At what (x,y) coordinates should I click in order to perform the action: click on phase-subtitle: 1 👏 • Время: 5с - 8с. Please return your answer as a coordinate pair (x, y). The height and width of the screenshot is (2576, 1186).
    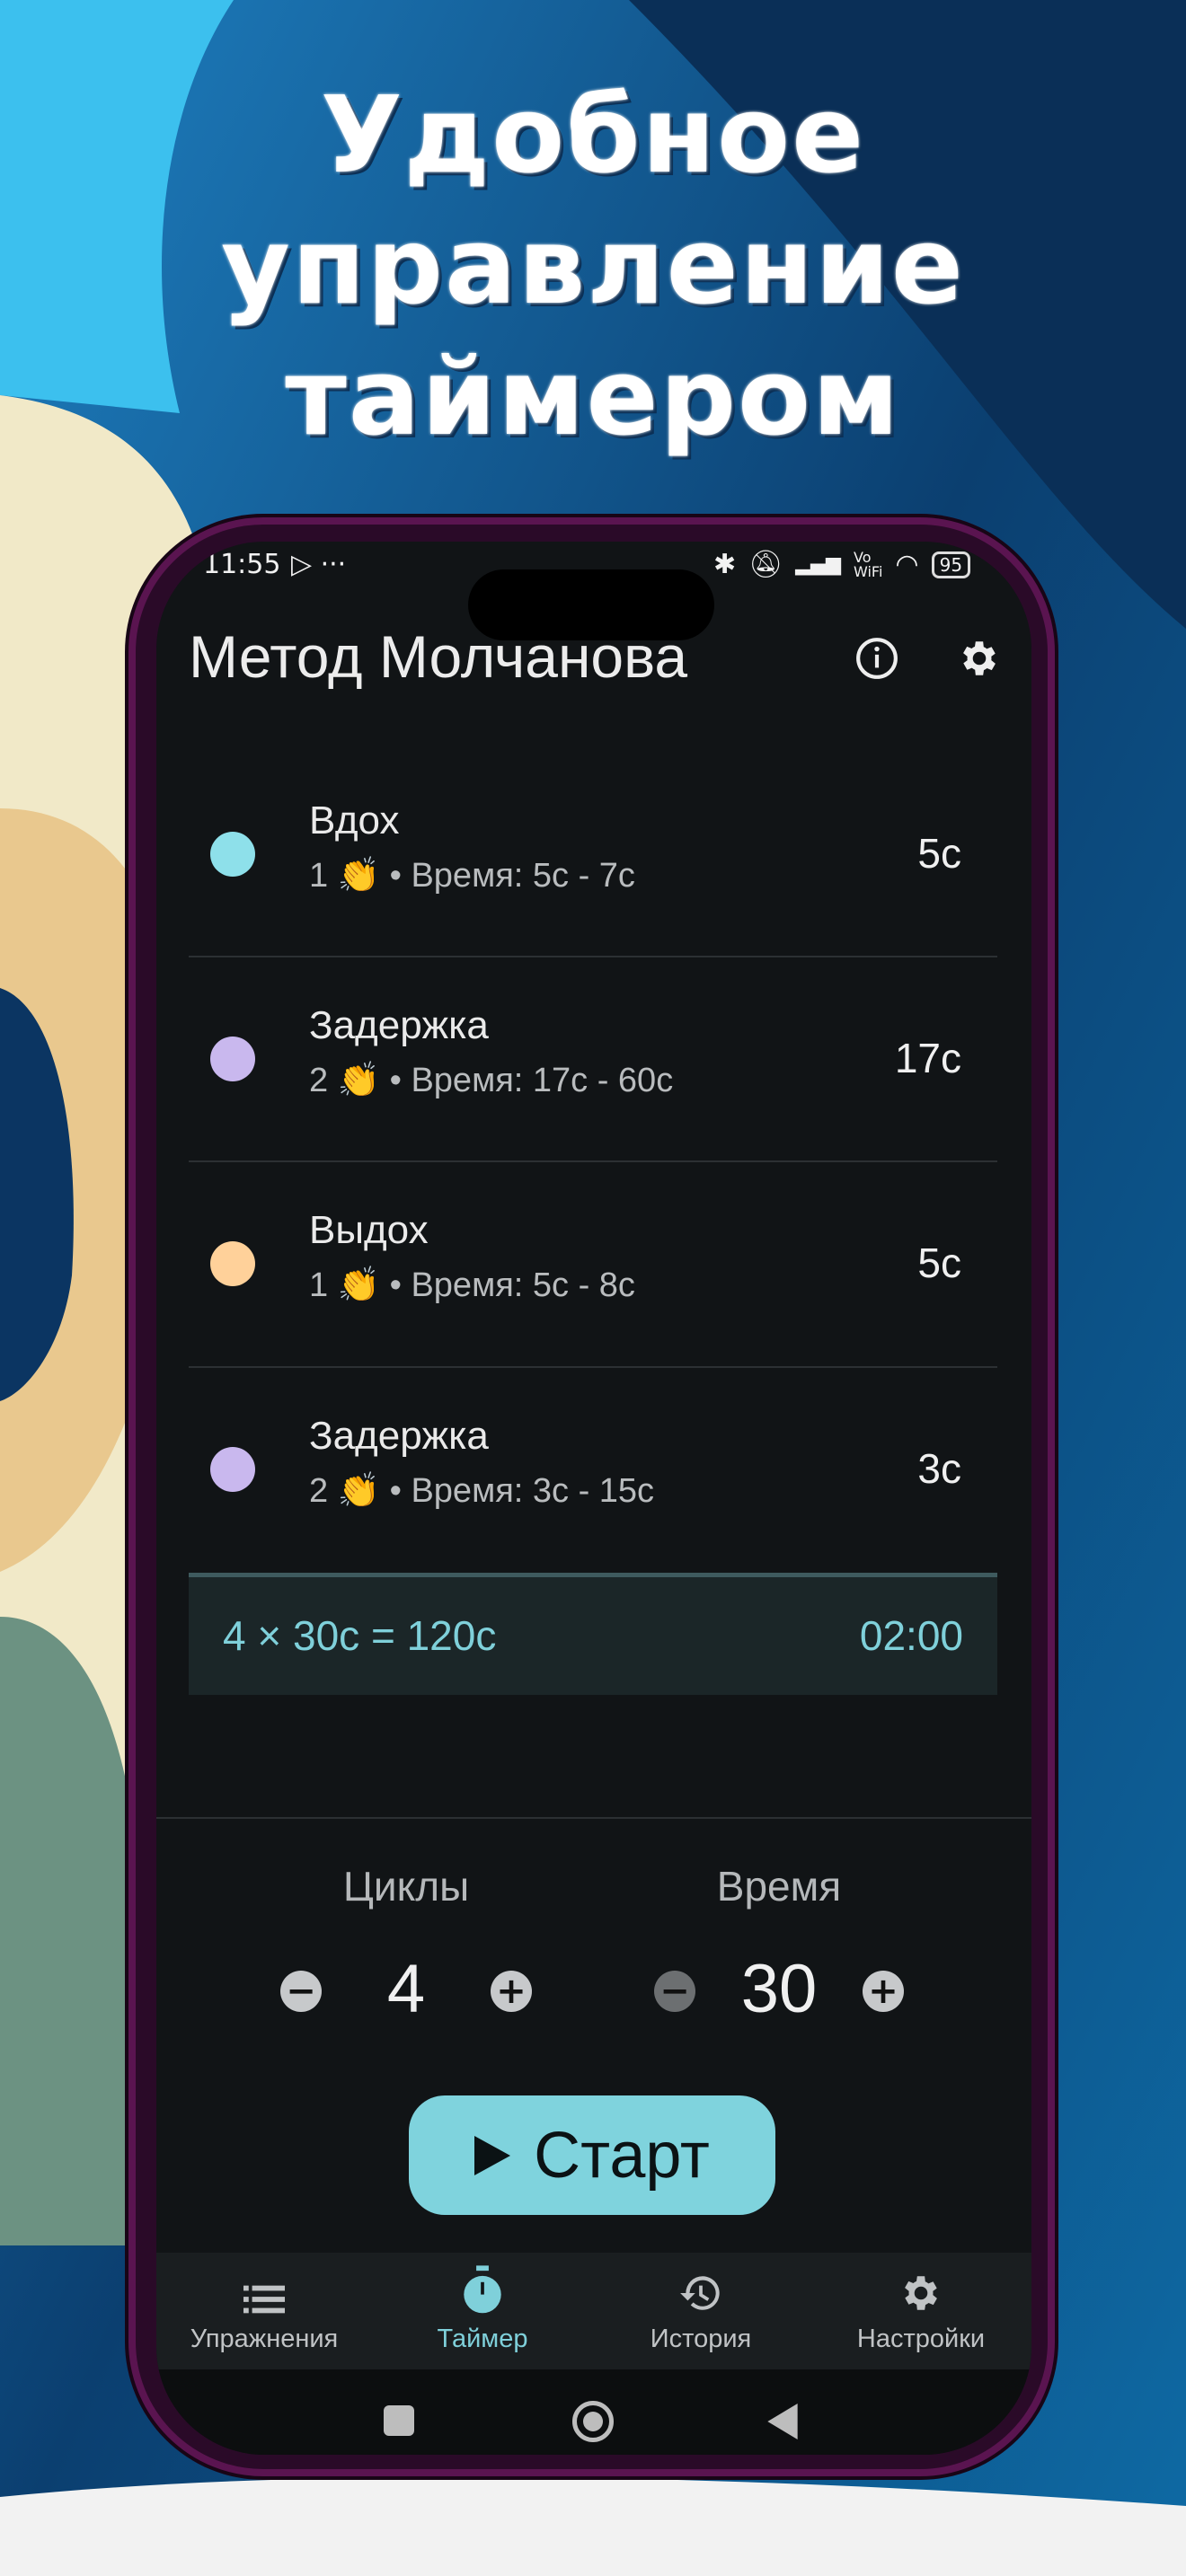
    Looking at the image, I should click on (472, 1285).